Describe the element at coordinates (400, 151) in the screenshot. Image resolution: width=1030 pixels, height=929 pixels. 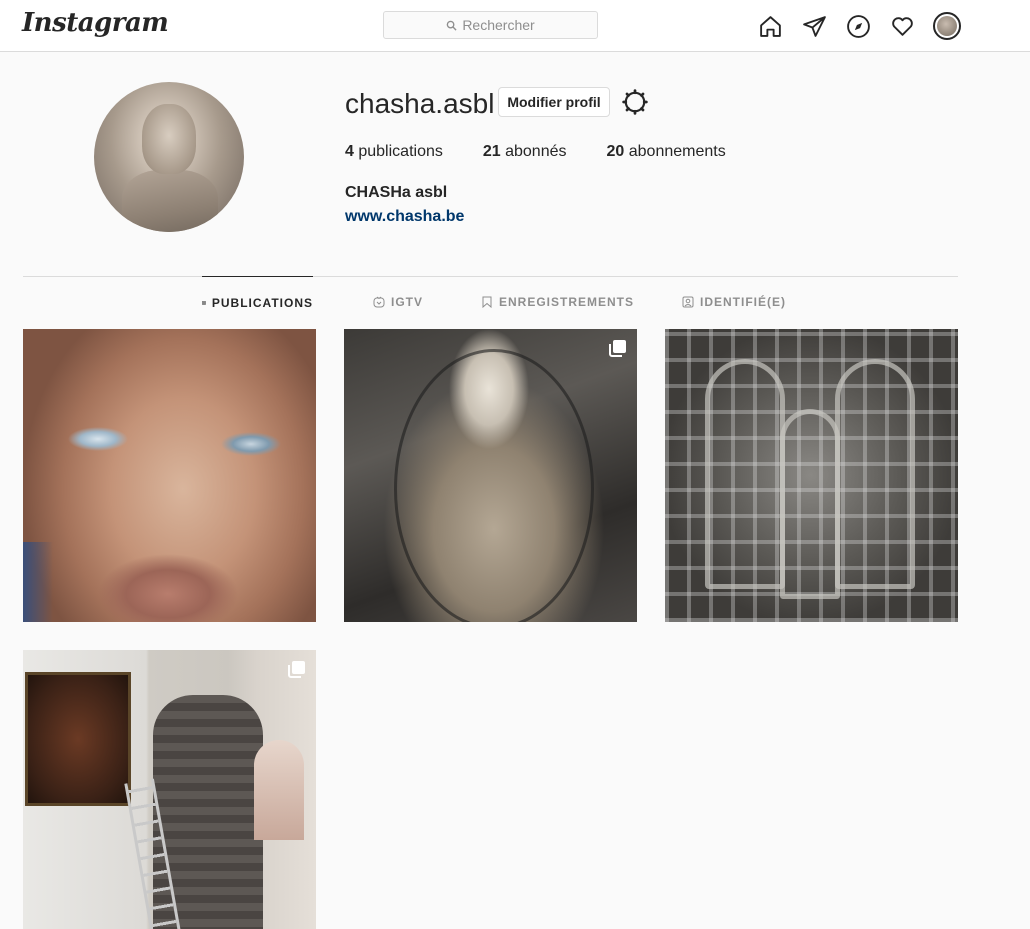
I see `posts-label: publications` at that location.